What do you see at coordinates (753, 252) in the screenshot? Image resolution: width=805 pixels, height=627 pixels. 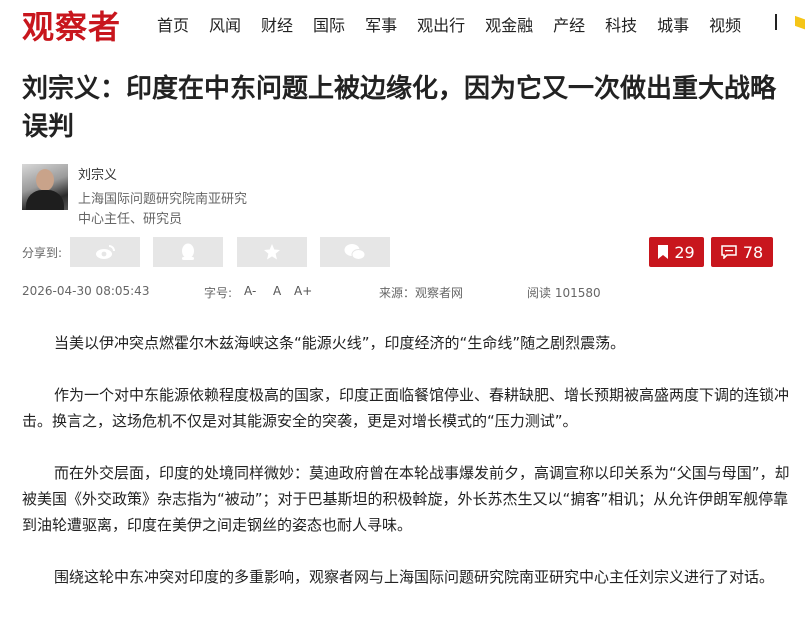 I see `comment-count: 78` at bounding box center [753, 252].